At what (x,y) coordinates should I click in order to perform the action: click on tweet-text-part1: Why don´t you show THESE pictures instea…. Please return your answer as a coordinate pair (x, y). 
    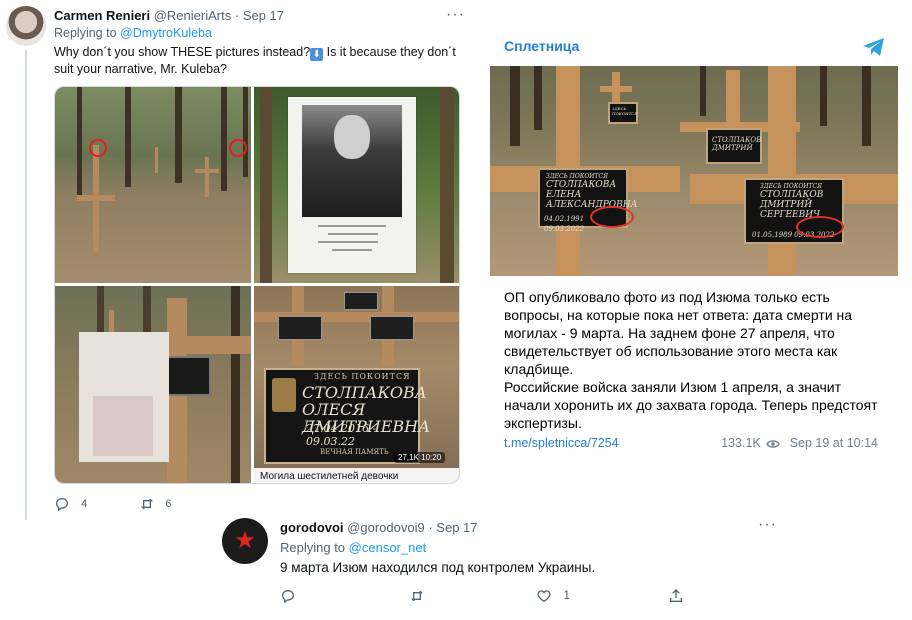
    Looking at the image, I should click on (182, 52).